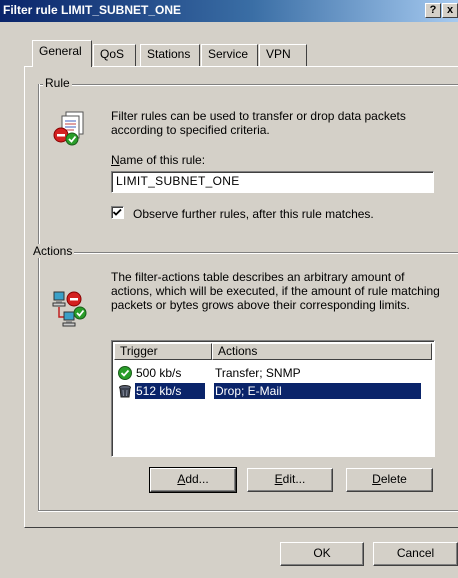 The height and width of the screenshot is (578, 458). What do you see at coordinates (272, 182) in the screenshot?
I see `rule-name-field: LIMIT_SUBNET_ONE` at bounding box center [272, 182].